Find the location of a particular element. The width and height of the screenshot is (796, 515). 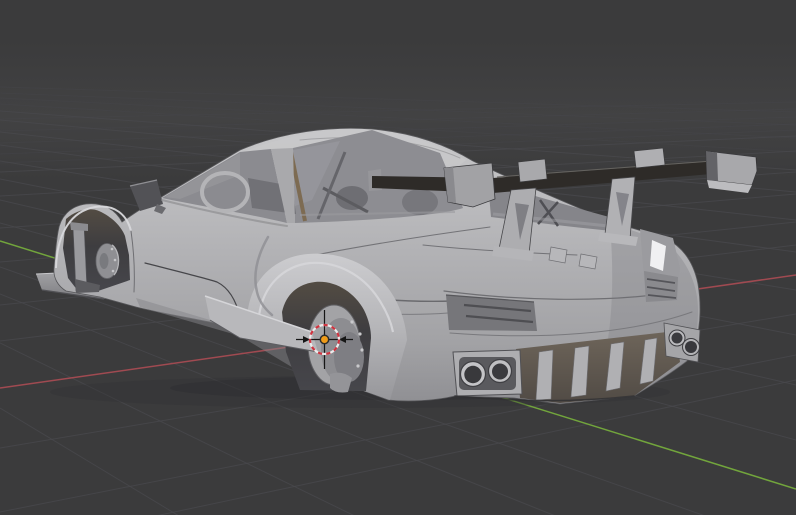

seat is located at coordinates (420, 202).